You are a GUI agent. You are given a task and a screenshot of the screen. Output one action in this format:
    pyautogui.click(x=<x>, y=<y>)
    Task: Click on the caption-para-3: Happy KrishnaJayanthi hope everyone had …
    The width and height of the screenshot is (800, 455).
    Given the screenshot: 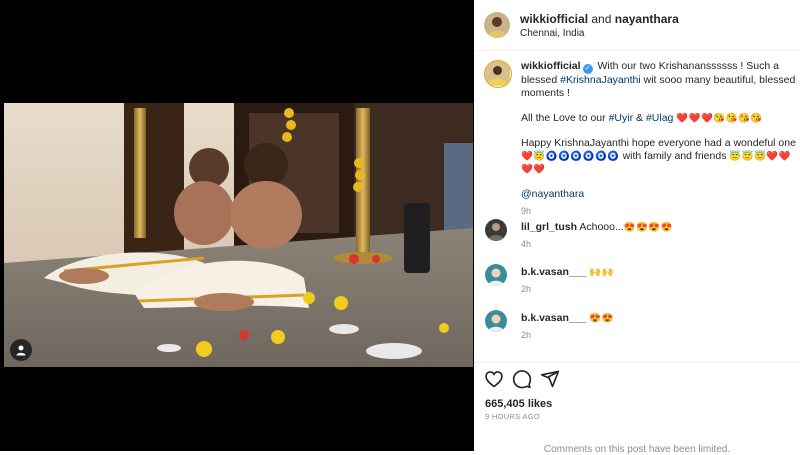 What is the action you would take?
    pyautogui.click(x=659, y=156)
    